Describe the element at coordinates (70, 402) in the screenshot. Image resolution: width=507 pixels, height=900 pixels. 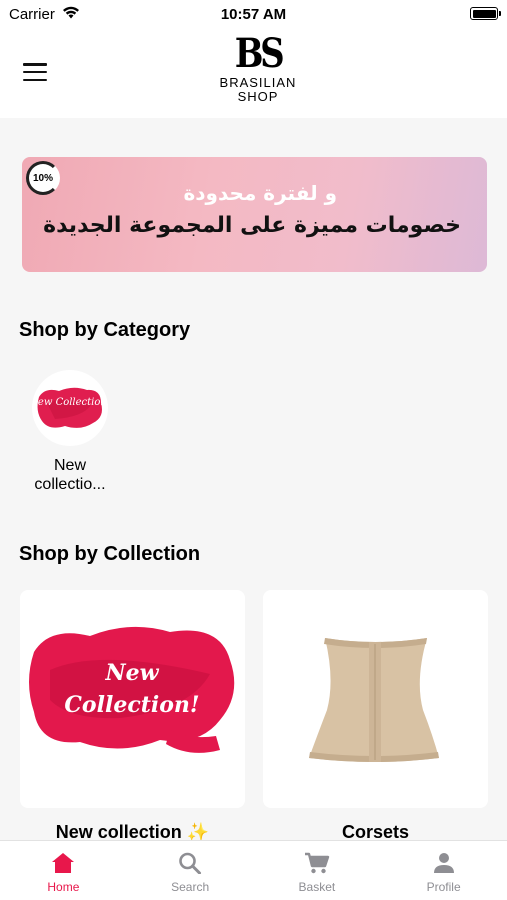
I see `svg-text: New Collection!` at that location.